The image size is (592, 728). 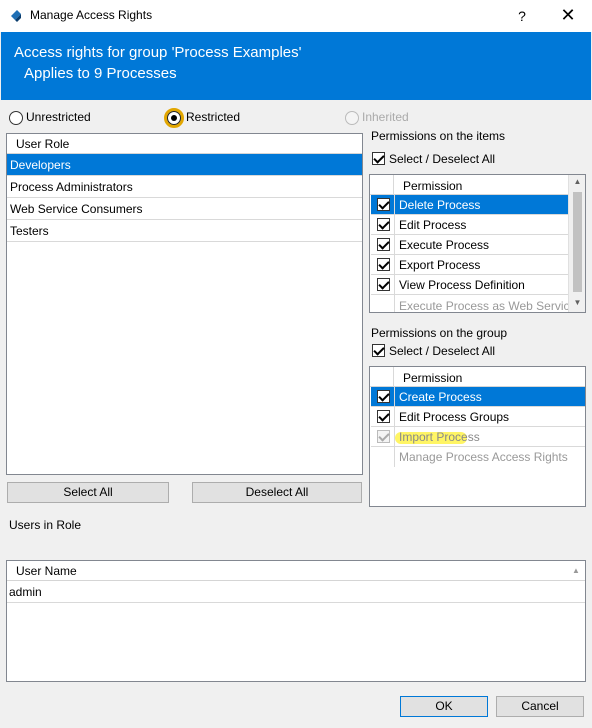 I want to click on group-permissions-header: Permission, so click(x=477, y=377).